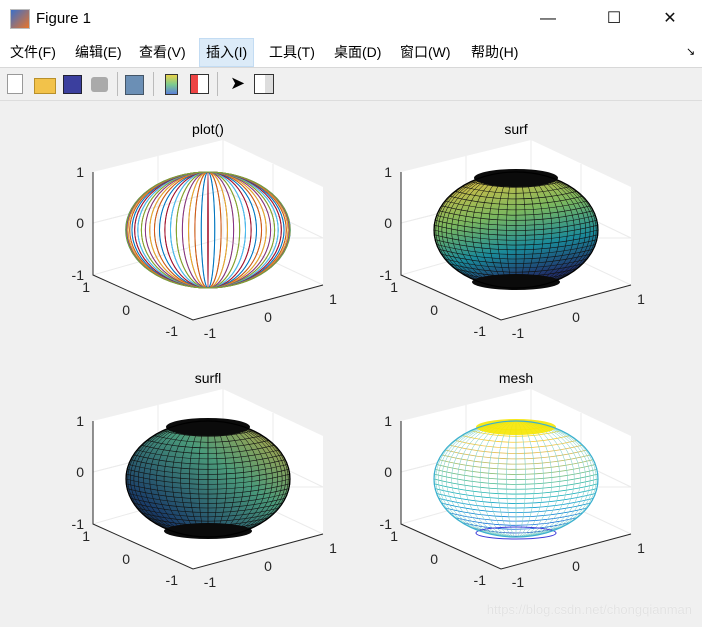 The height and width of the screenshot is (627, 702). I want to click on undock-icon: ↘, so click(690, 52).